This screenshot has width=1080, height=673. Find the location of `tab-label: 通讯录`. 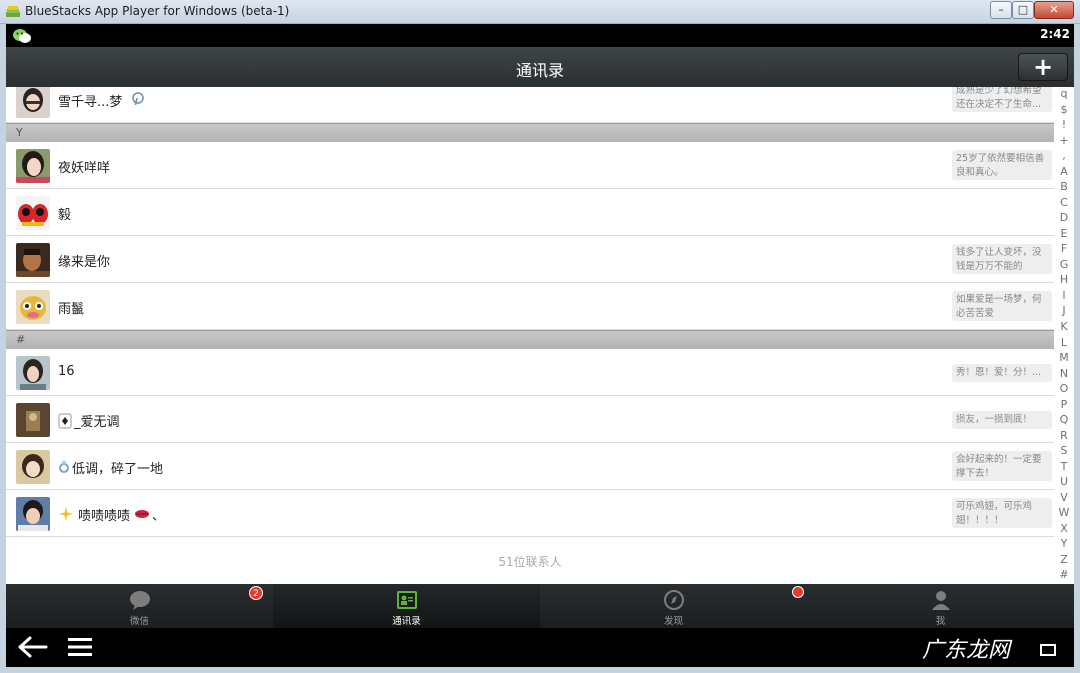

tab-label: 通讯录 is located at coordinates (406, 621).